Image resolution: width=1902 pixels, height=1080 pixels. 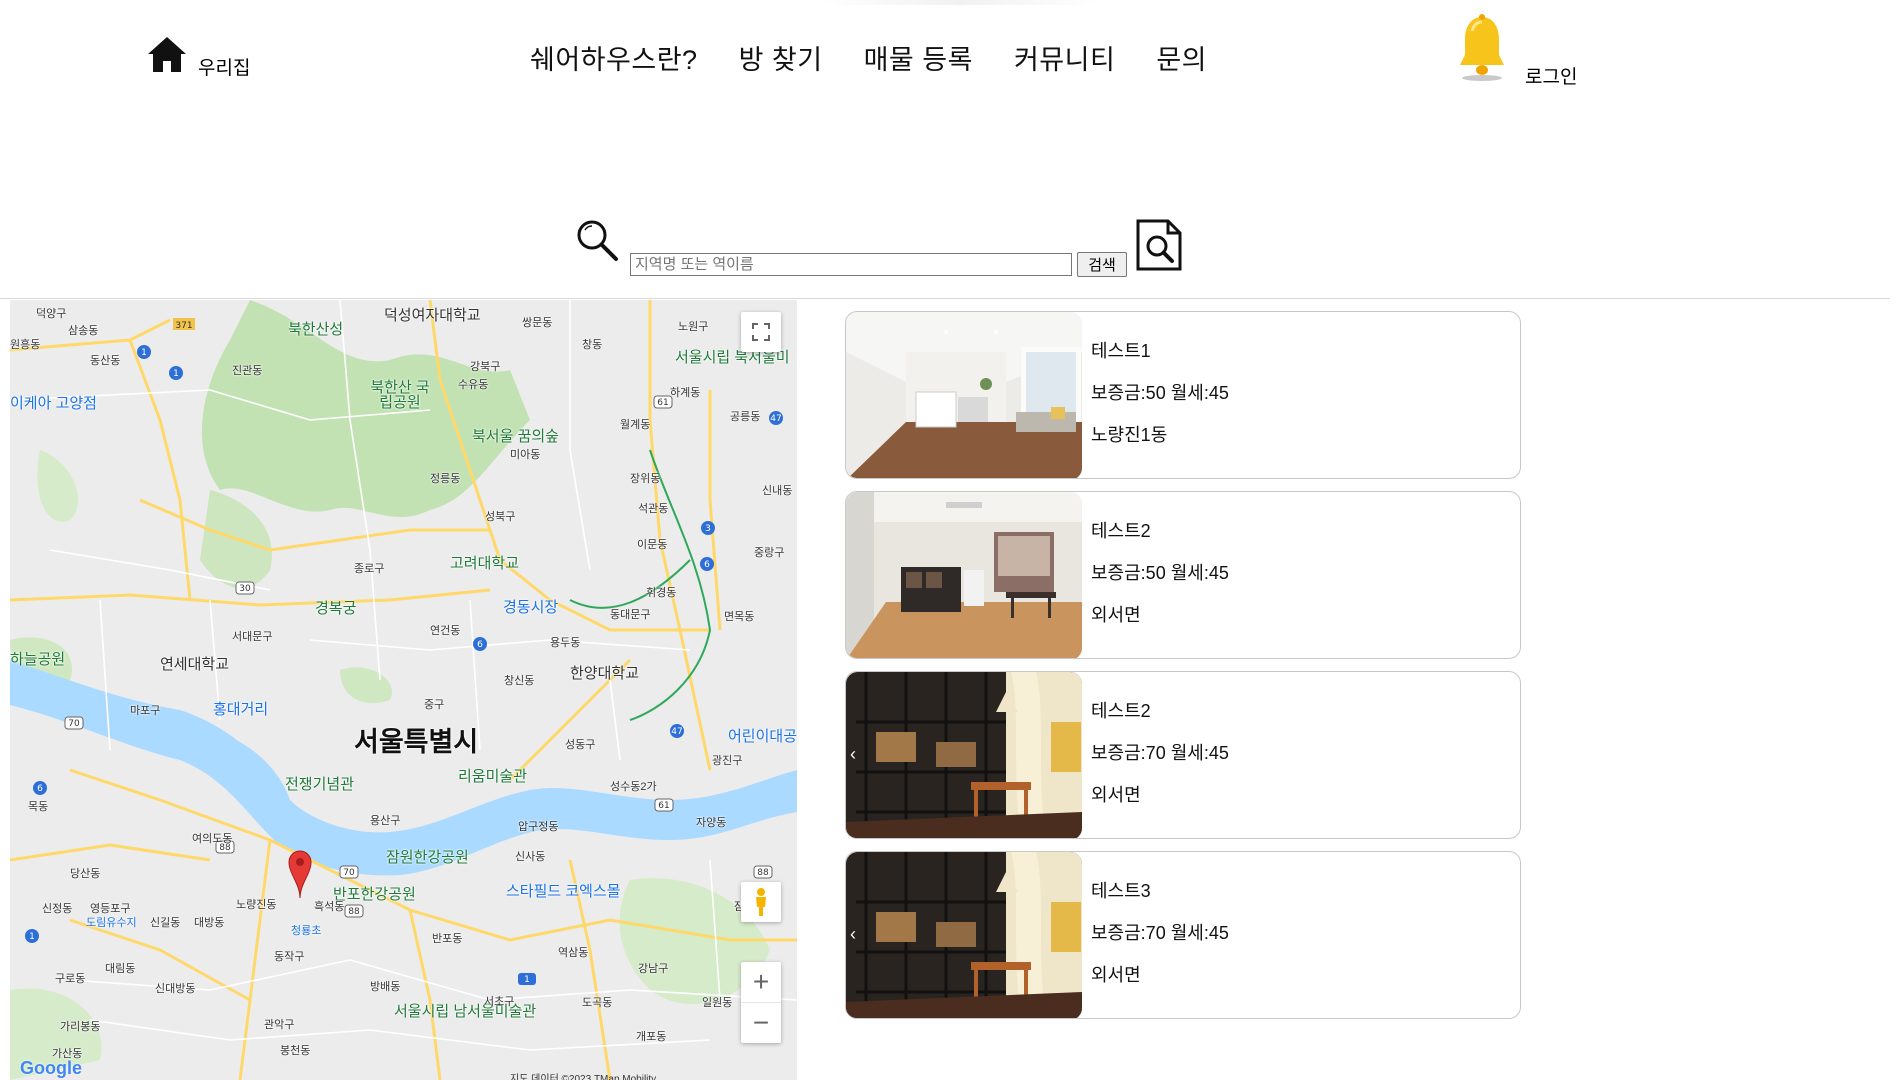 What do you see at coordinates (83, 331) in the screenshot?
I see `map-label: 삼송동` at bounding box center [83, 331].